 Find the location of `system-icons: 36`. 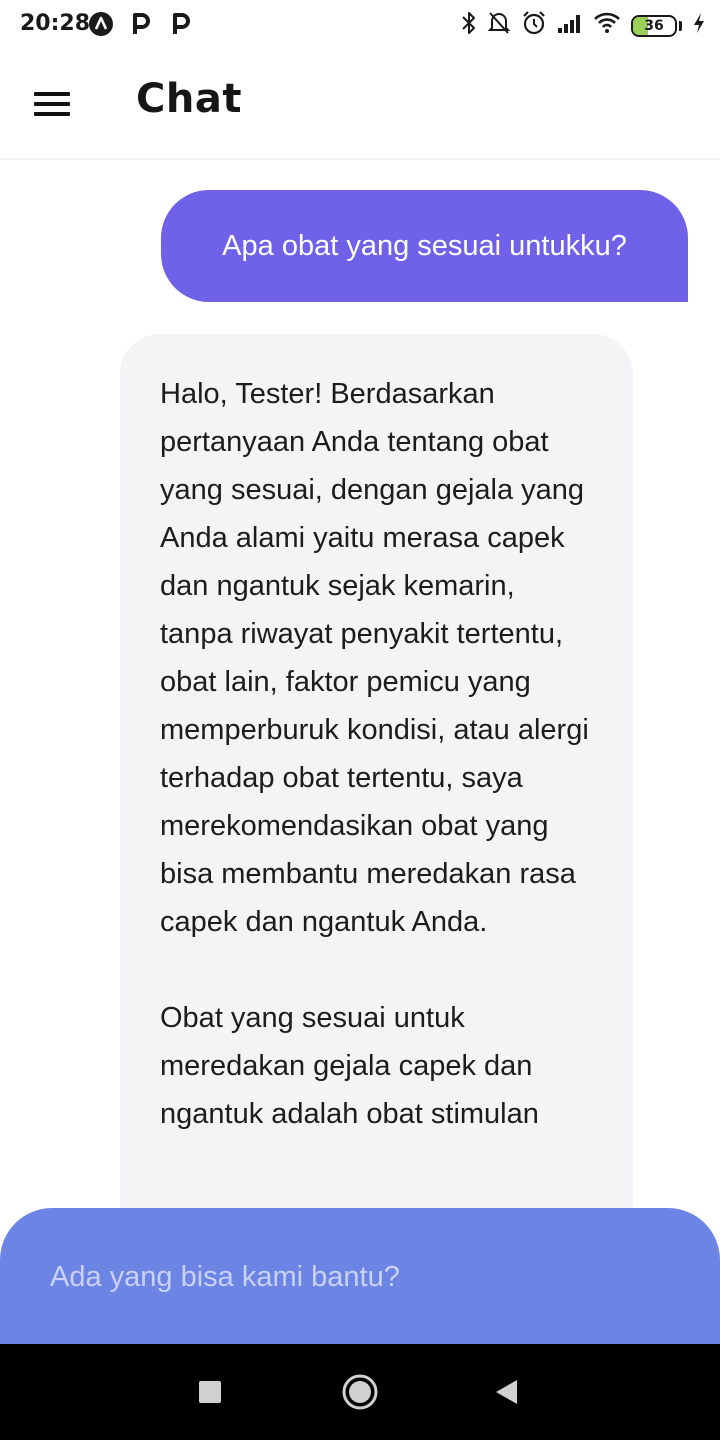

system-icons: 36 is located at coordinates (583, 25).